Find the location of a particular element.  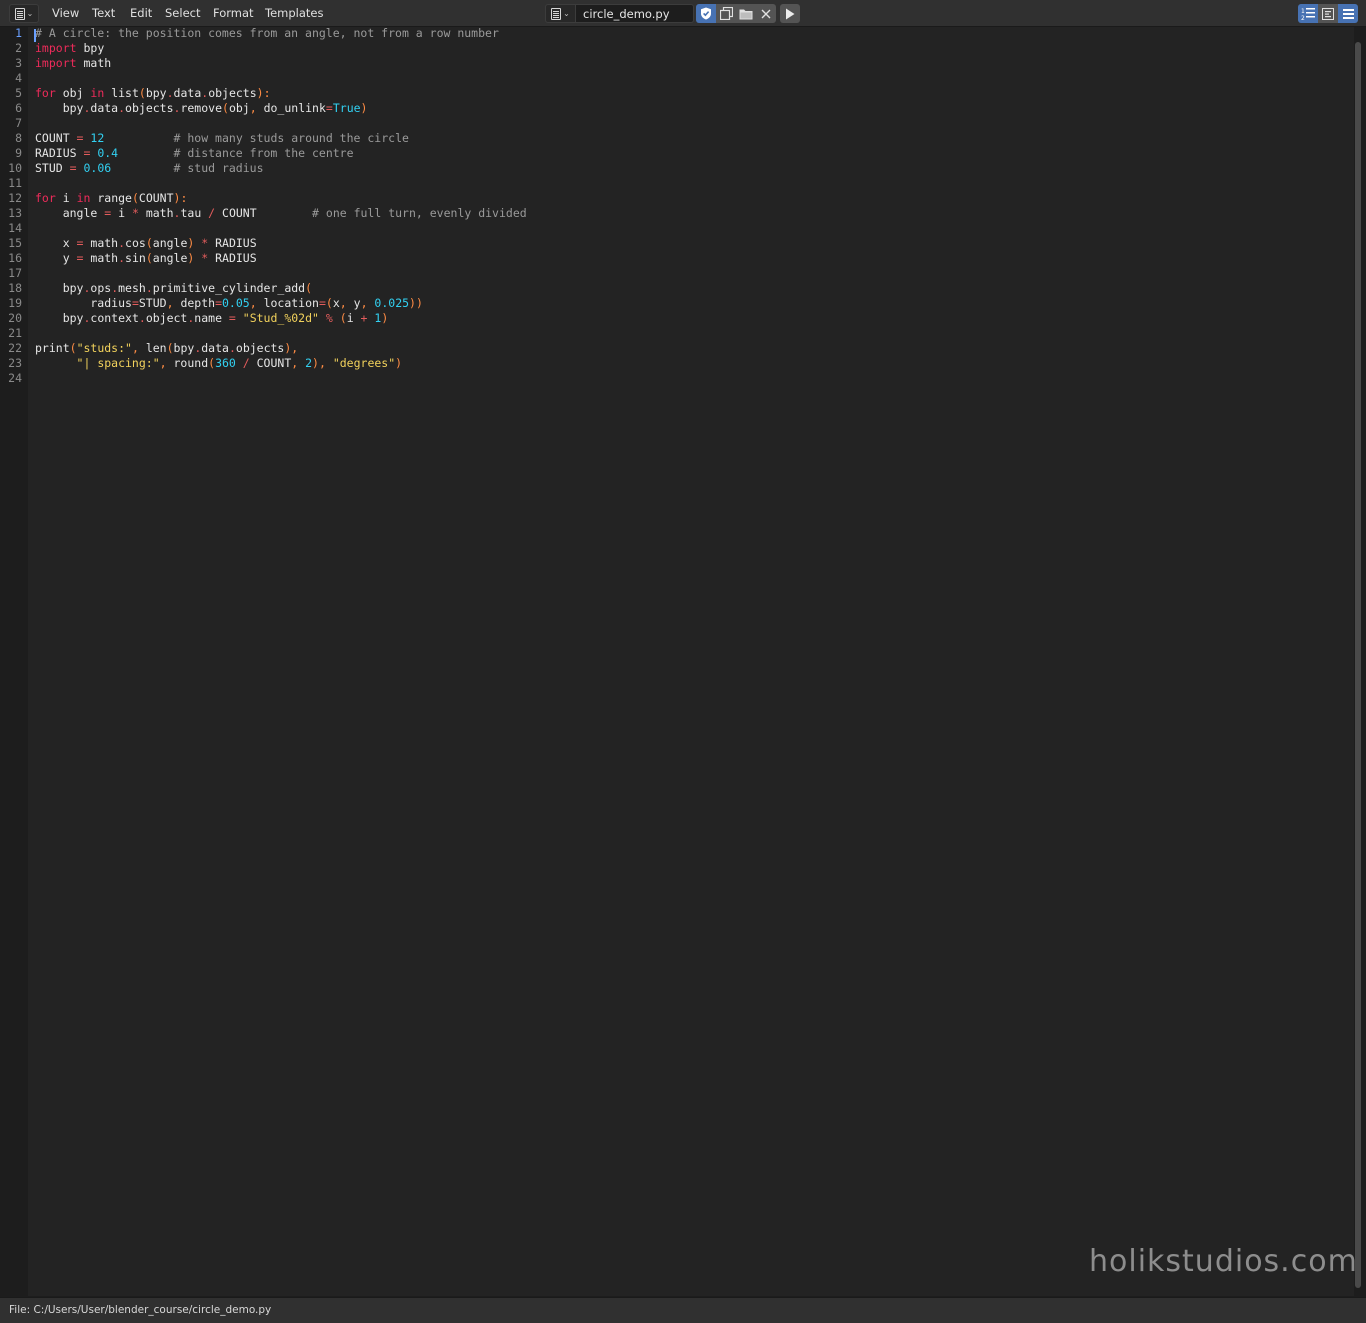

code-line: import math is located at coordinates (73, 63).